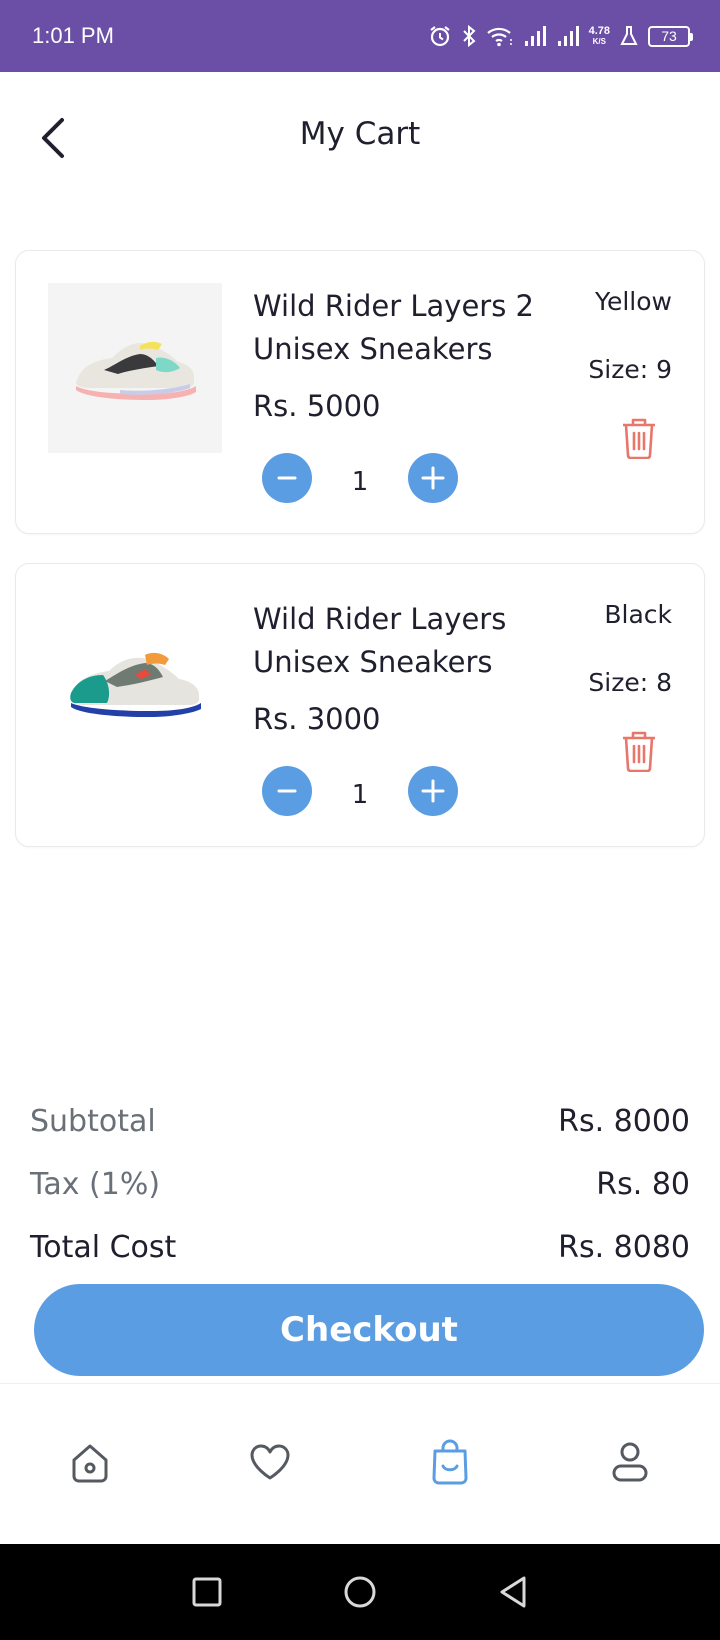 This screenshot has width=720, height=1640. I want to click on square-icon, so click(207, 1592).